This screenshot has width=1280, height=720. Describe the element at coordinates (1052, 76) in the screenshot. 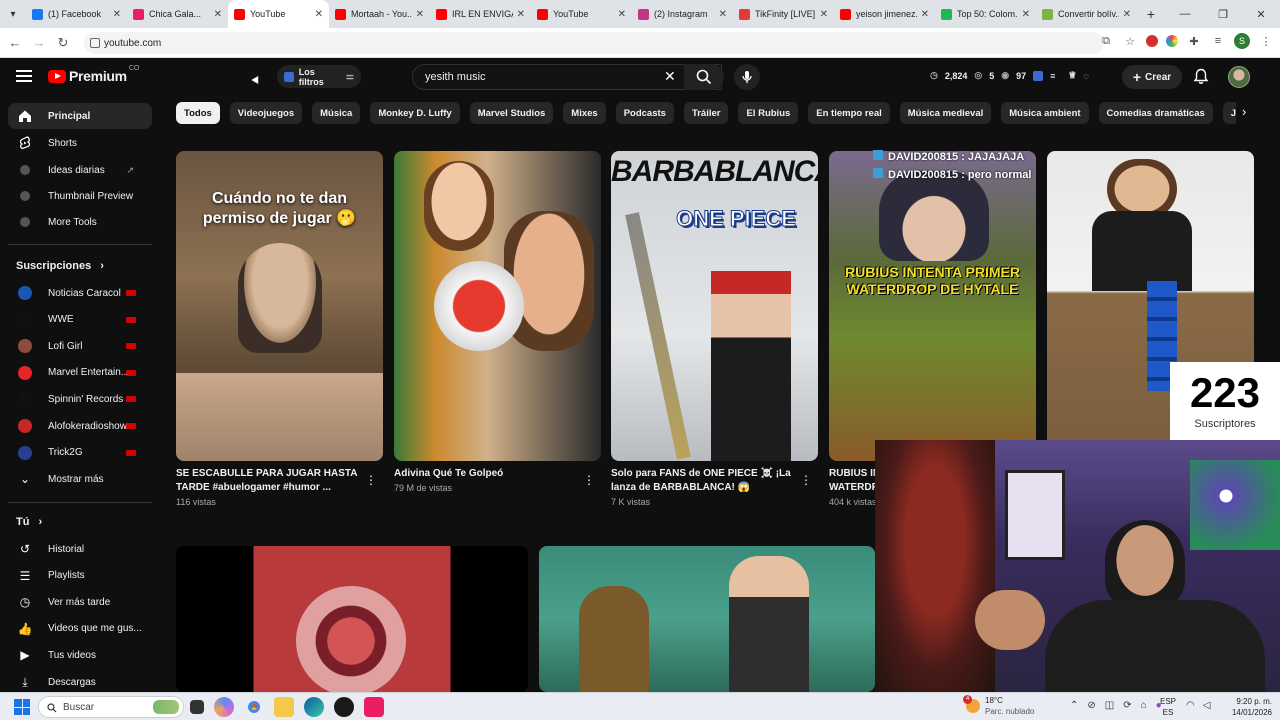

I see `list-icon: ≡` at that location.